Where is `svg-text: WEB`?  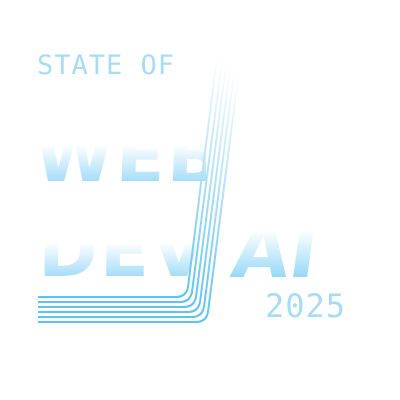
svg-text: WEB is located at coordinates (129, 157).